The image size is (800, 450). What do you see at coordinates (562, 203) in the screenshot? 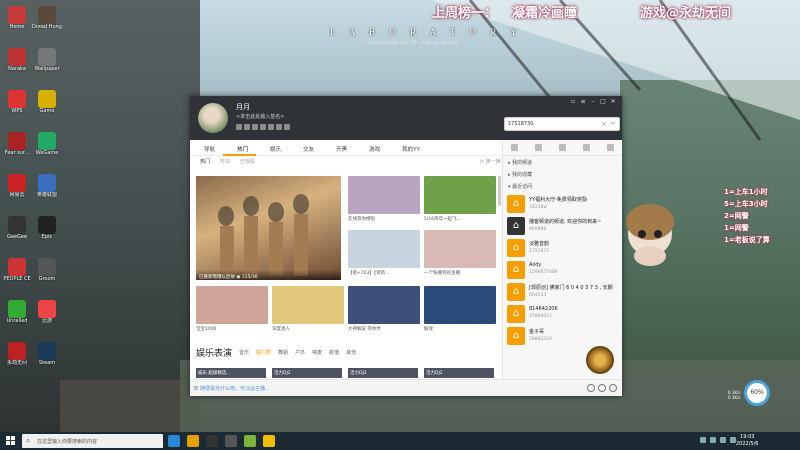
I see `recent-channel-row: ⌂ YY福利大厅-免费领取奖励 34238w` at bounding box center [562, 203].